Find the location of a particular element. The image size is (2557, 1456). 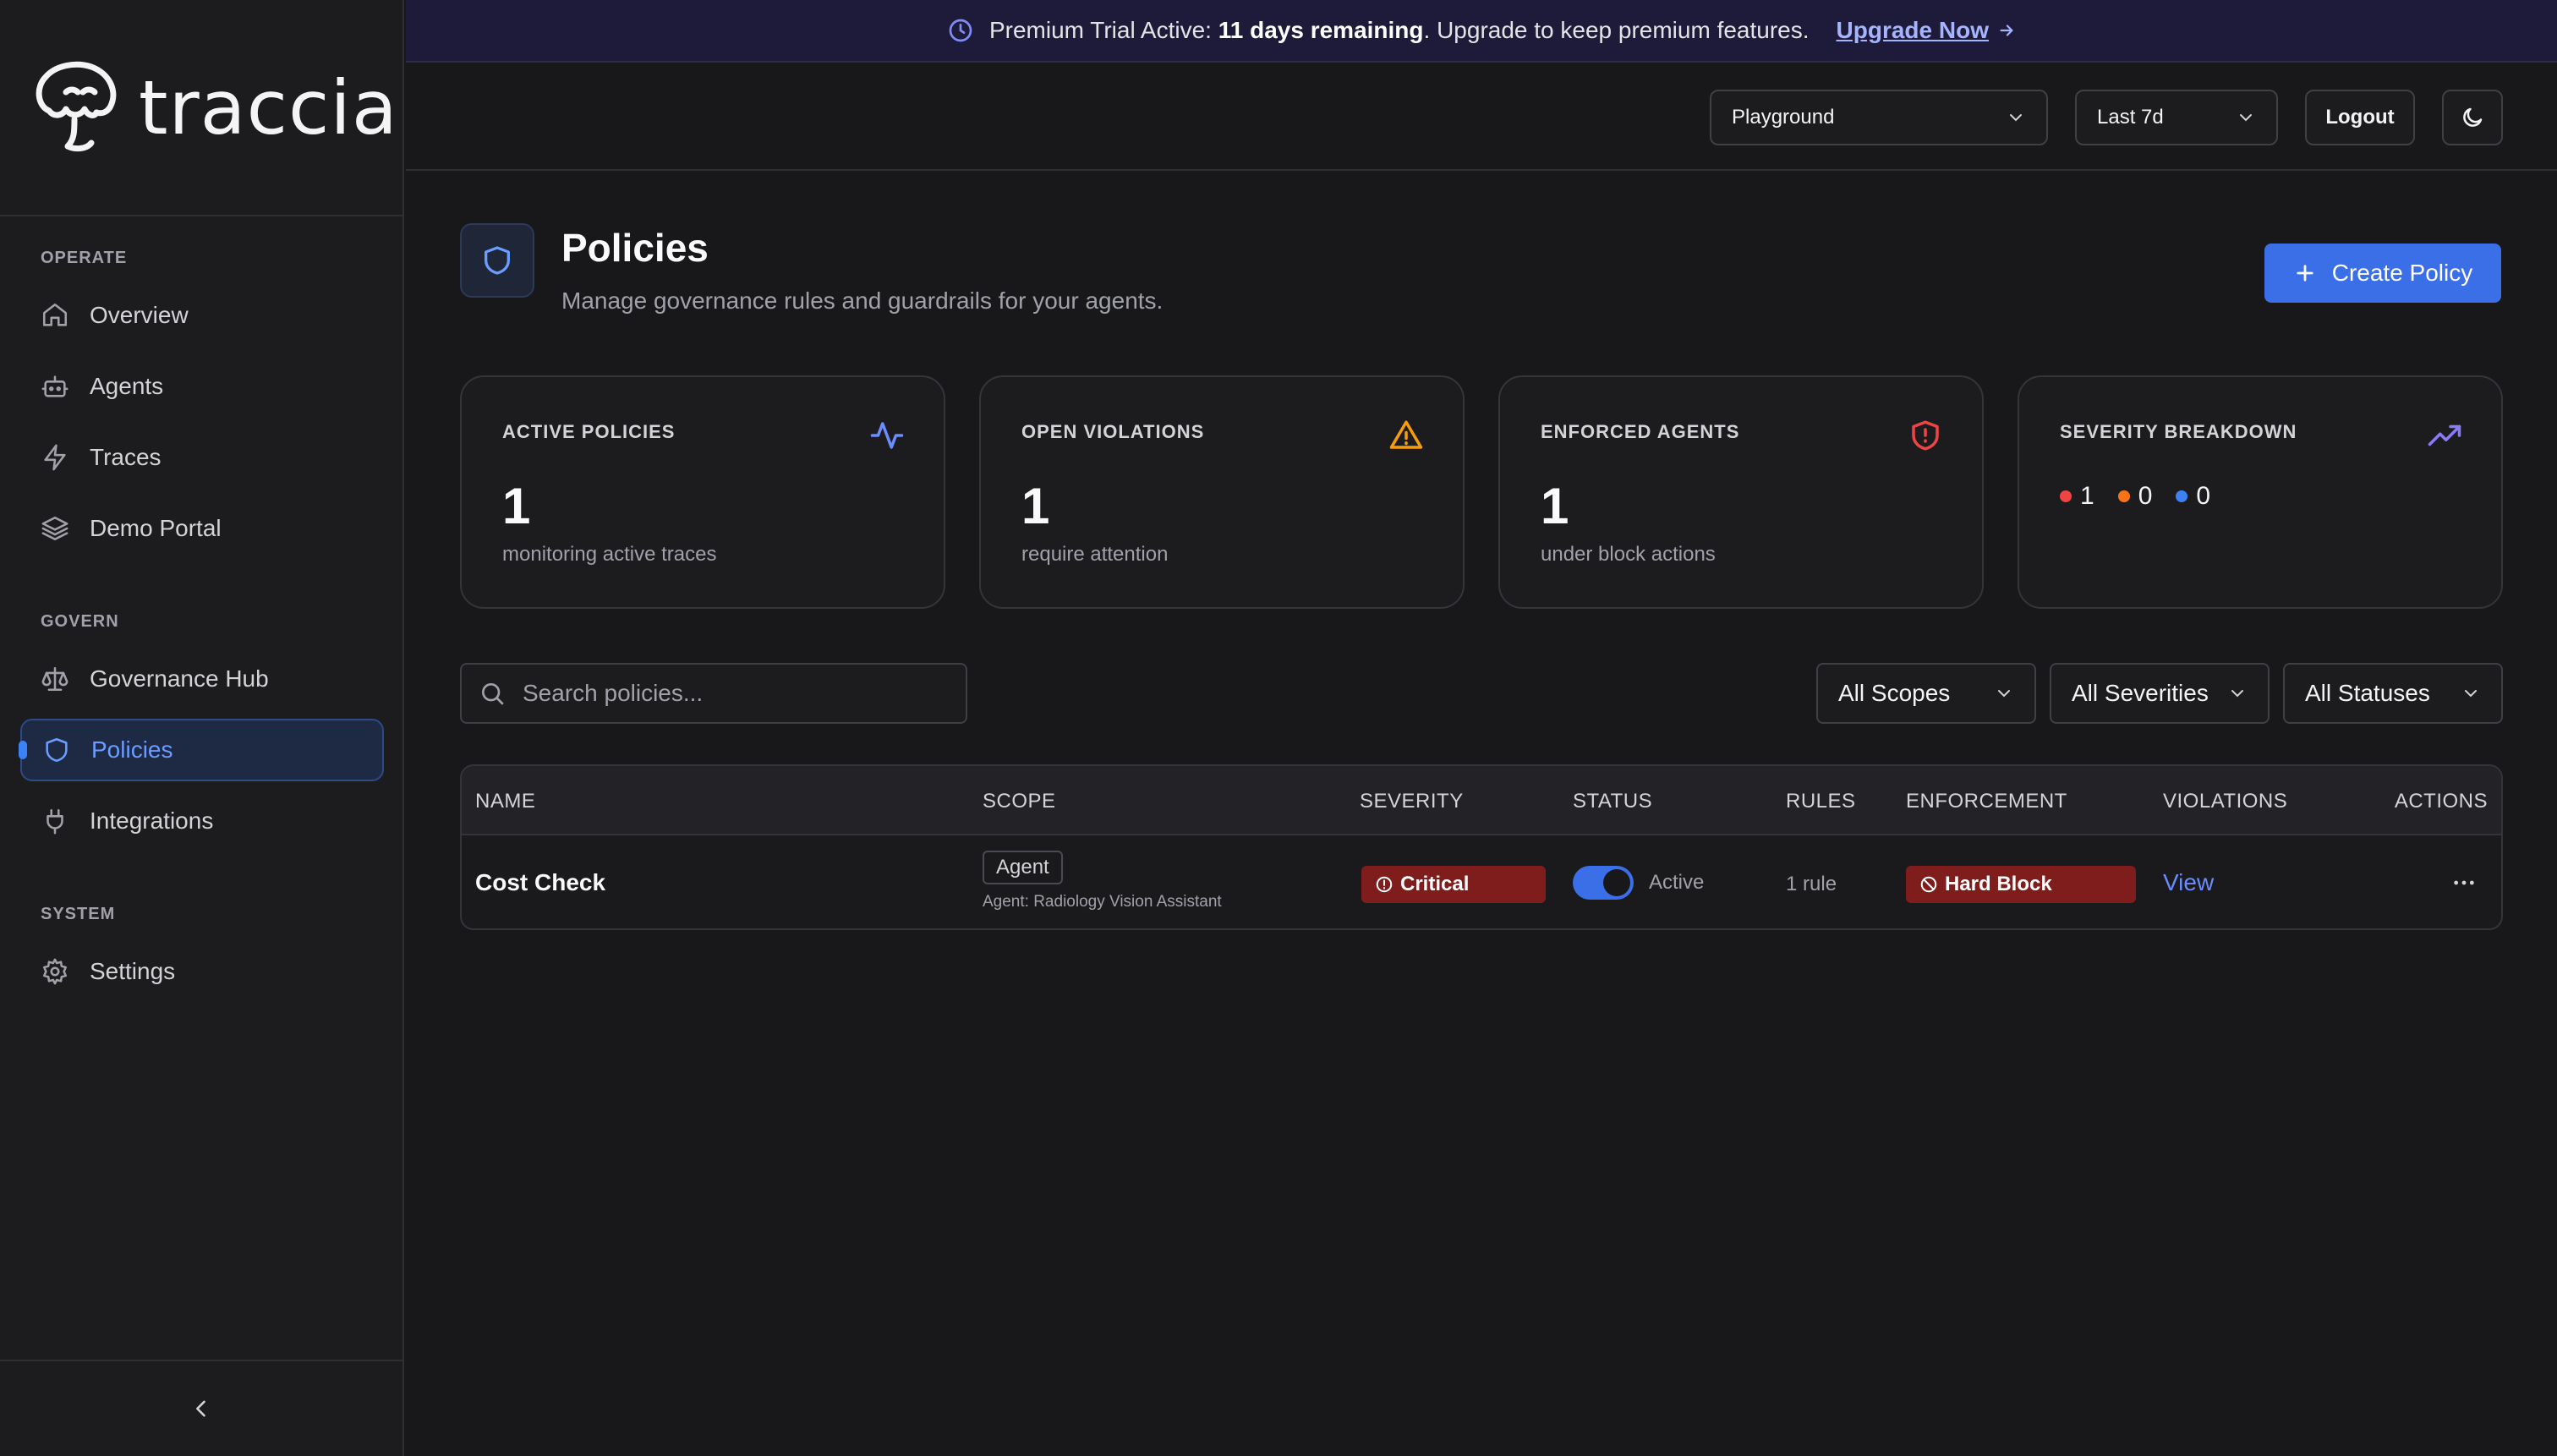

stat-label: SEVERITY BREAKDOWN is located at coordinates (2178, 431).